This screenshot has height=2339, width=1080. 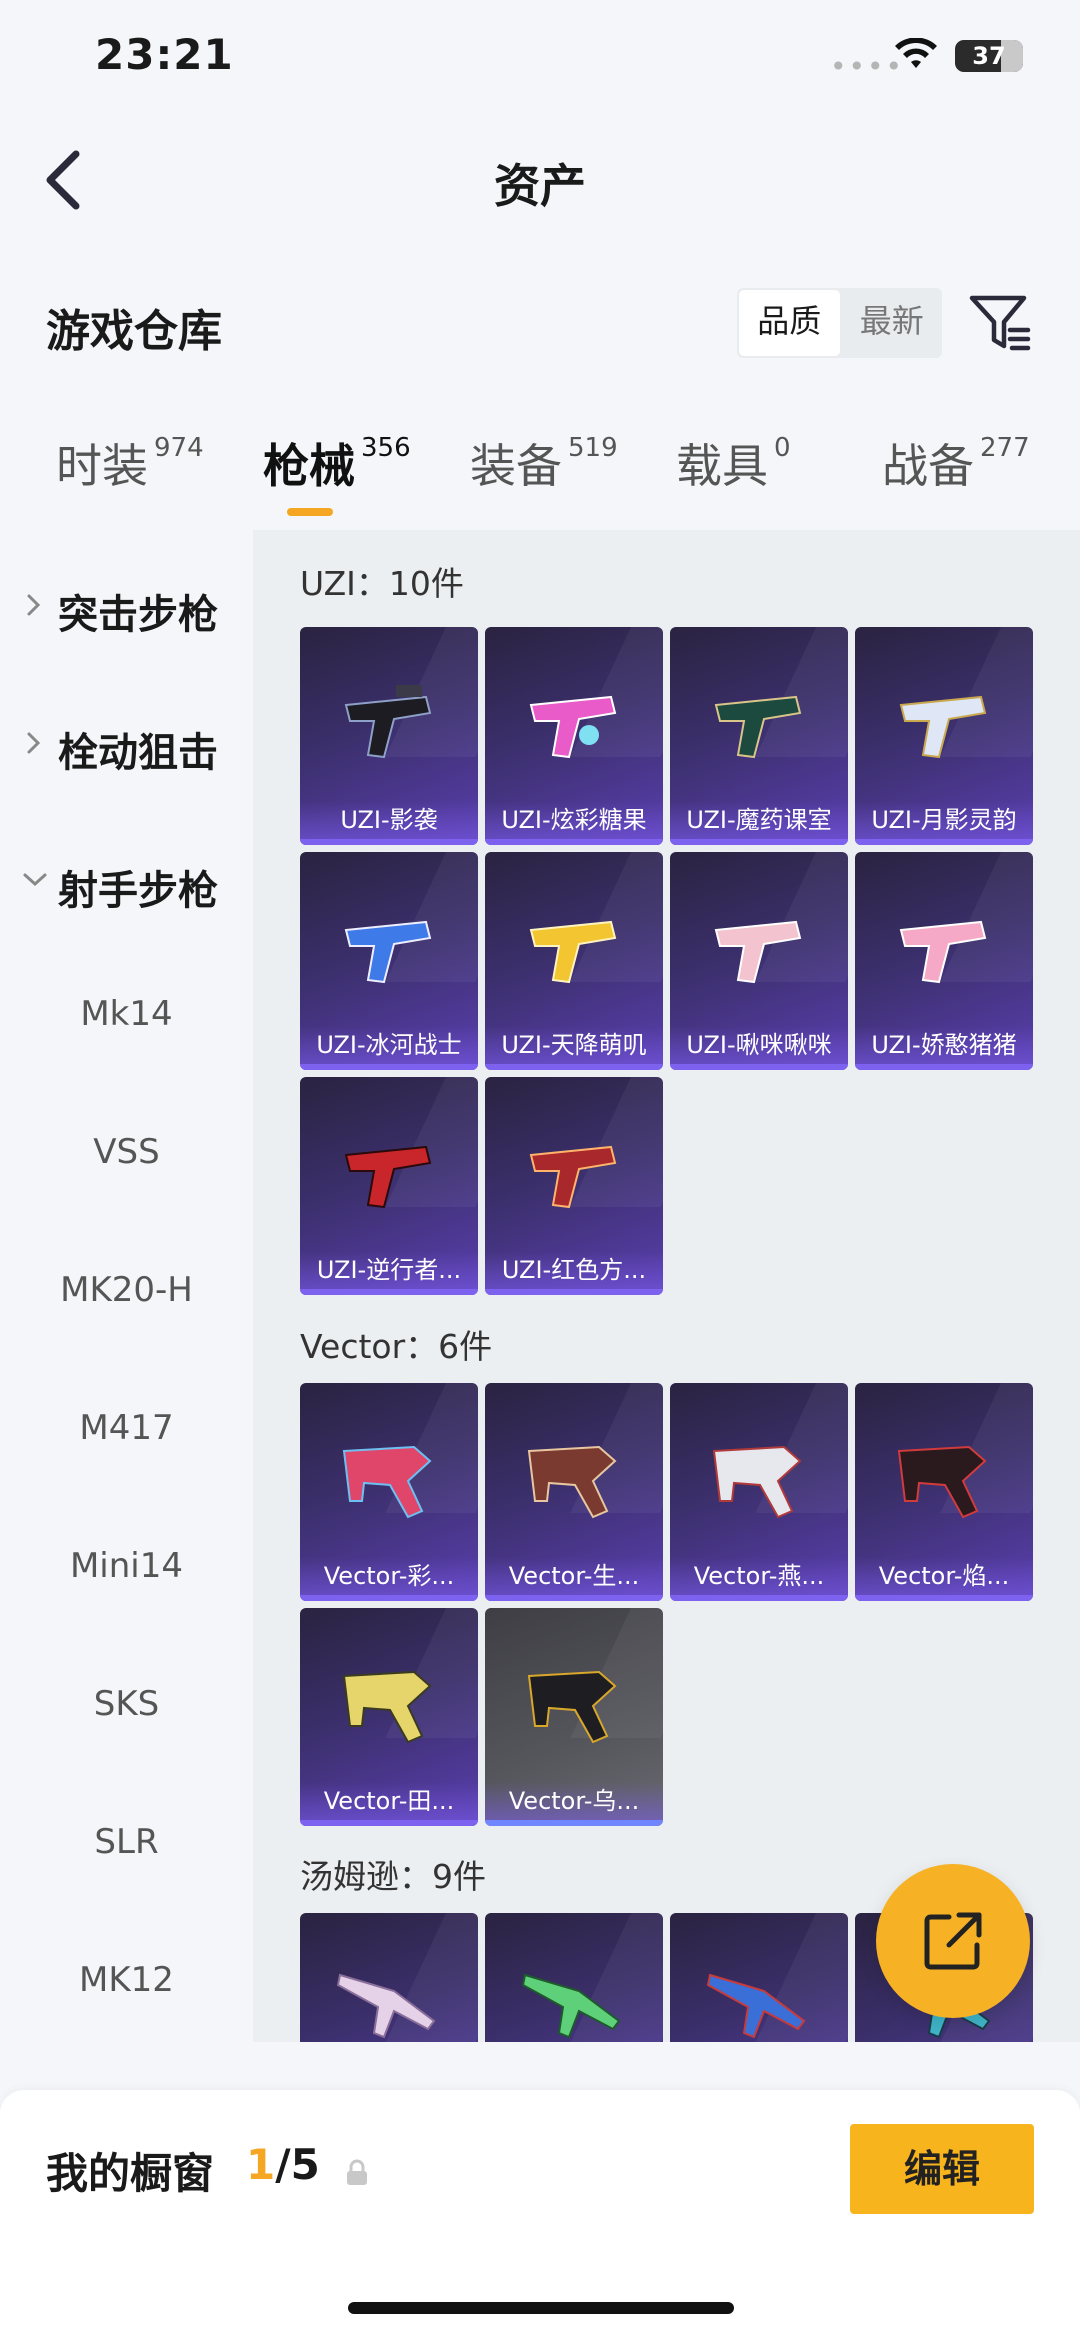 I want to click on page-title: 资产, so click(x=540, y=186).